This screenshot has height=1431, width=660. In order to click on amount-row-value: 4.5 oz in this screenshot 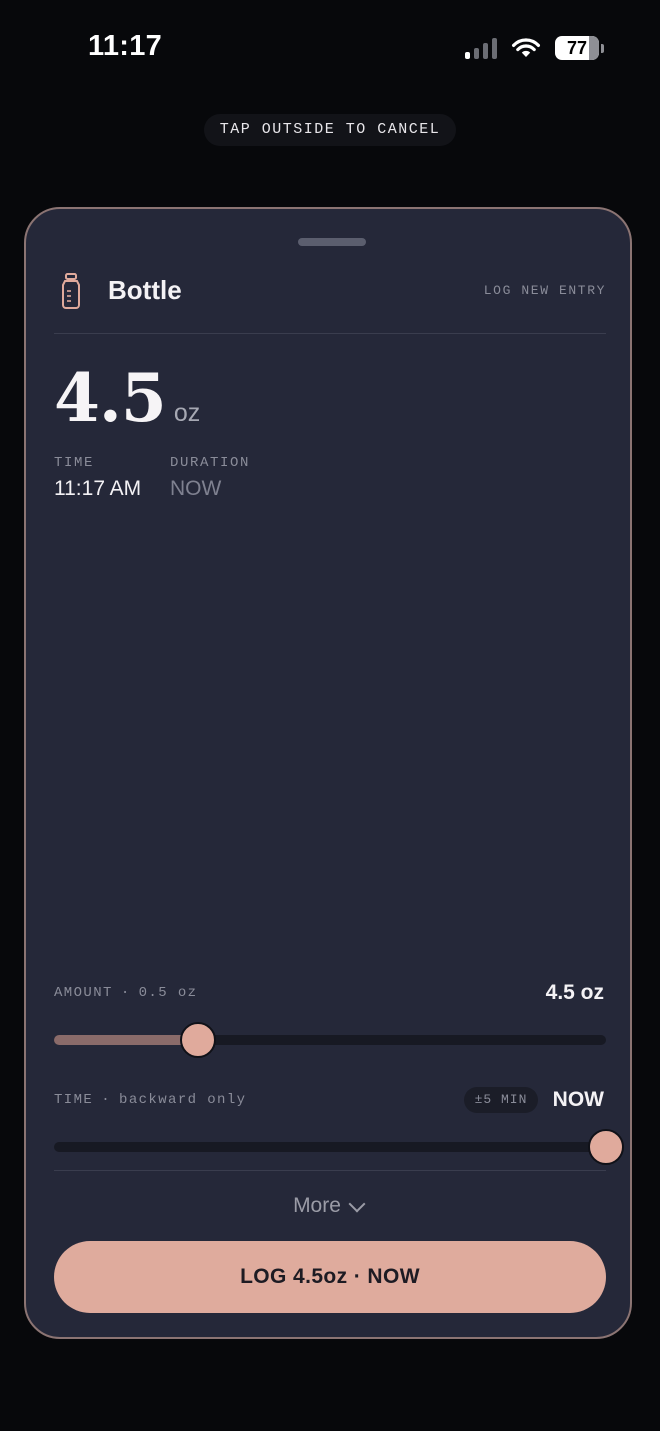, I will do `click(574, 992)`.